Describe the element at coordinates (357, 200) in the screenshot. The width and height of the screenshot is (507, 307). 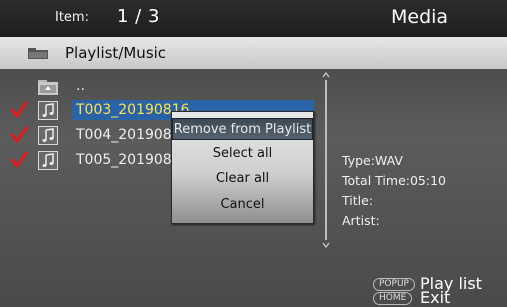
I see `info-title: Title:` at that location.